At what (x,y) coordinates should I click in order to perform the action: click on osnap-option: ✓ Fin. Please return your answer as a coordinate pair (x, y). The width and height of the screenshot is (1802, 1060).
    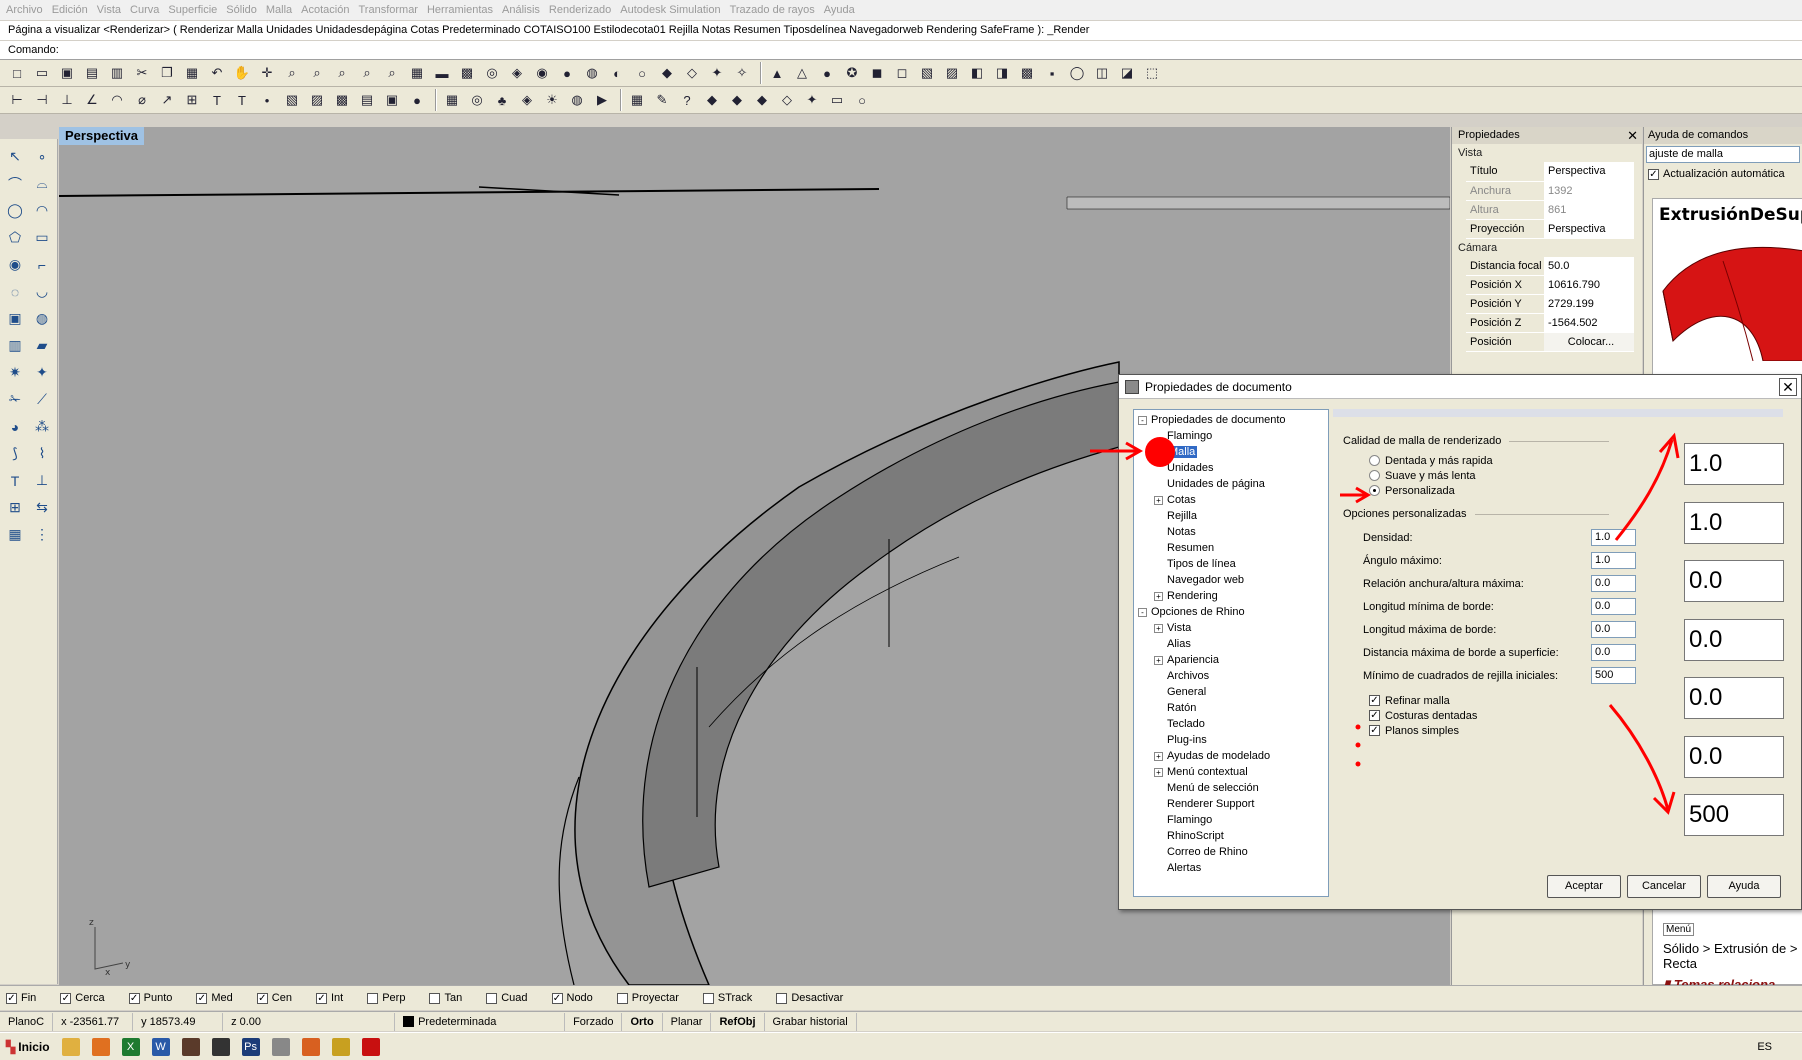
    Looking at the image, I should click on (21, 998).